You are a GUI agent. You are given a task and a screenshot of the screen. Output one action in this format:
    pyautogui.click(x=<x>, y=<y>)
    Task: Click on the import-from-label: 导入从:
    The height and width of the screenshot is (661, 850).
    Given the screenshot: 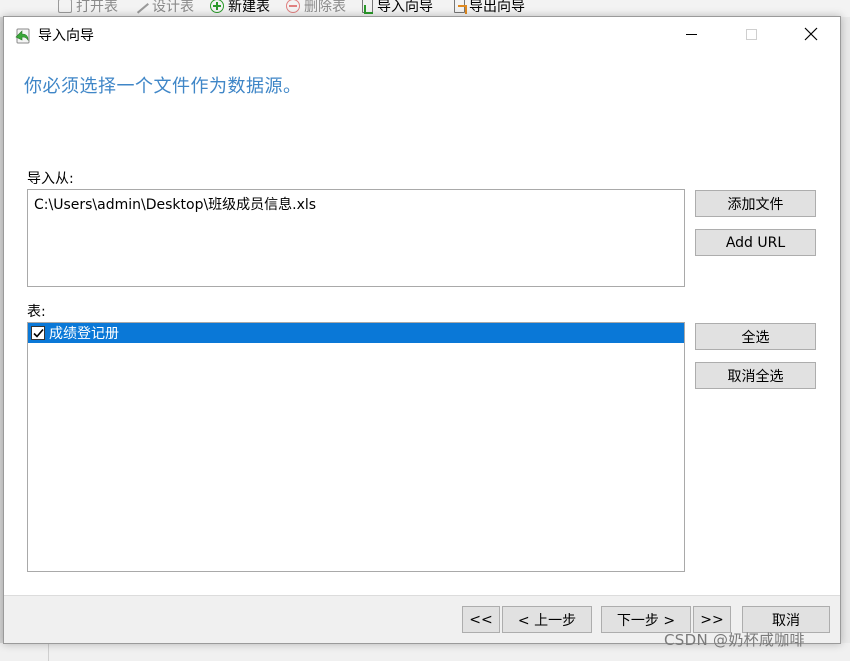 What is the action you would take?
    pyautogui.click(x=50, y=179)
    